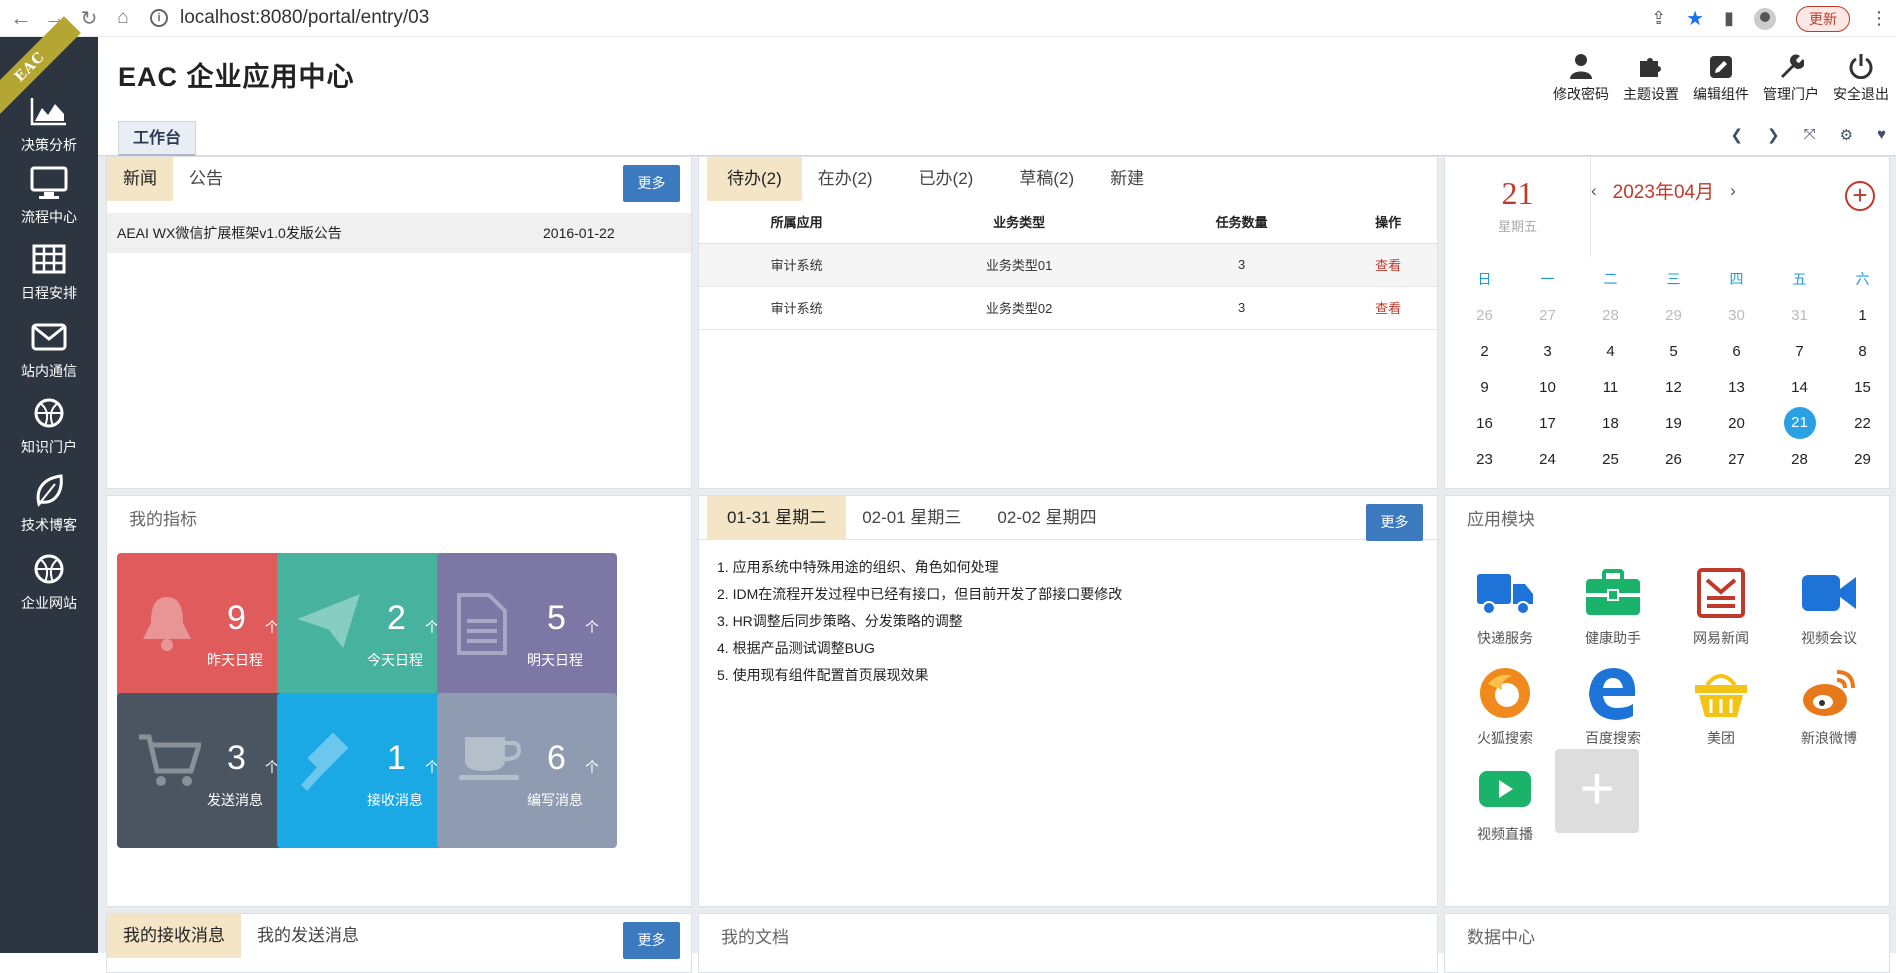  Describe the element at coordinates (527, 770) in the screenshot. I see `metric-tile: 6 个编写消息` at that location.